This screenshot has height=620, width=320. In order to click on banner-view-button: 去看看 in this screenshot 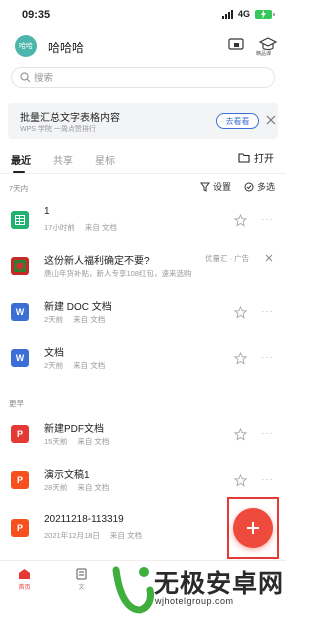, I will do `click(237, 121)`.